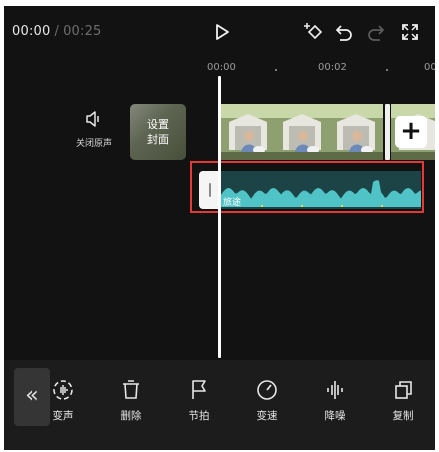 The height and width of the screenshot is (452, 439). Describe the element at coordinates (94, 121) in the screenshot. I see `speaker-icon` at that location.